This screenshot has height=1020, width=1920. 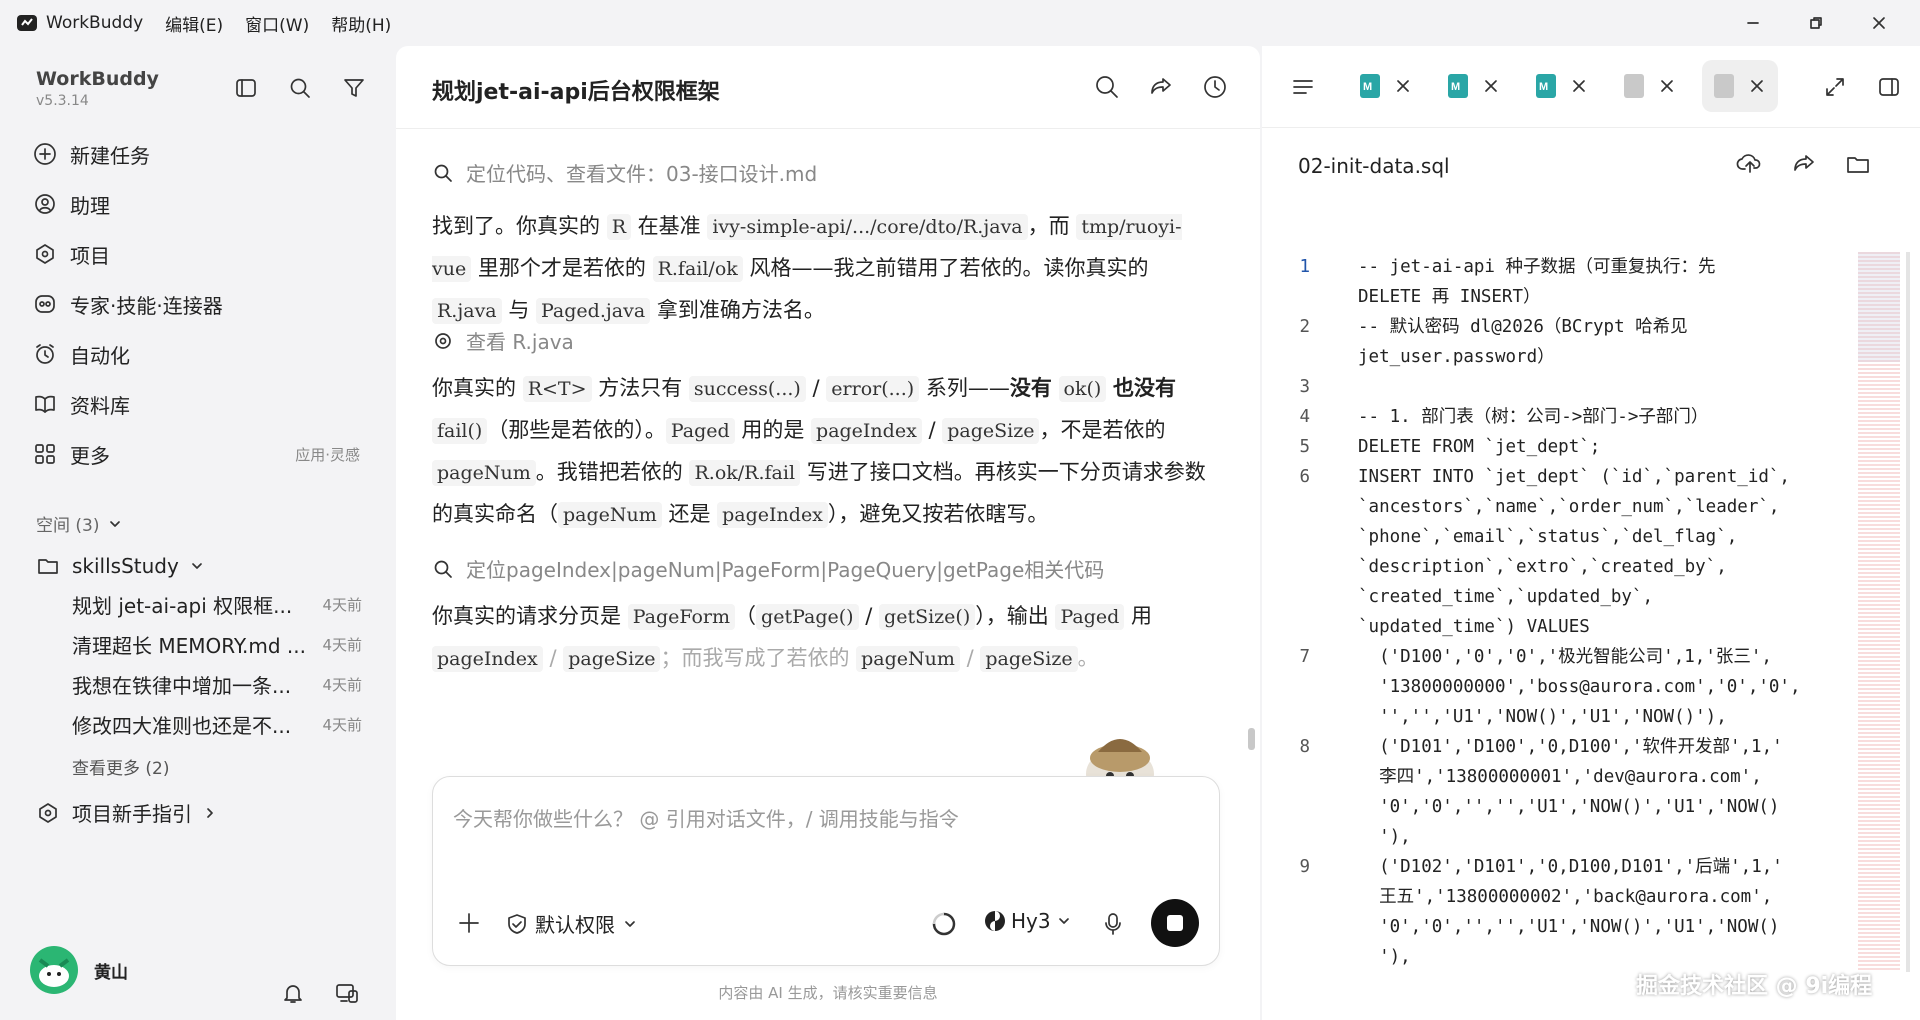 What do you see at coordinates (361, 23) in the screenshot?
I see `menu-help: 帮助(H)` at bounding box center [361, 23].